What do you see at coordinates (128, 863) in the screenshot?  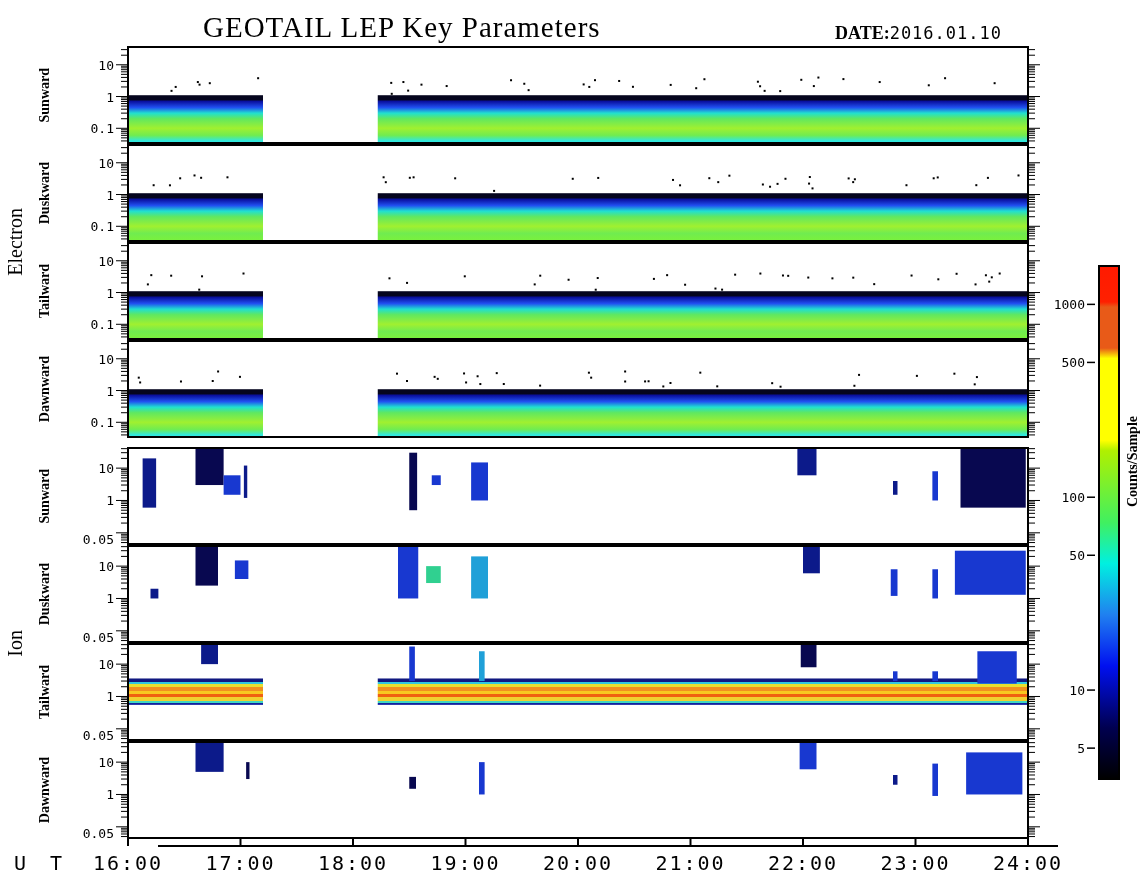 I see `x-tick-label: 16:00` at bounding box center [128, 863].